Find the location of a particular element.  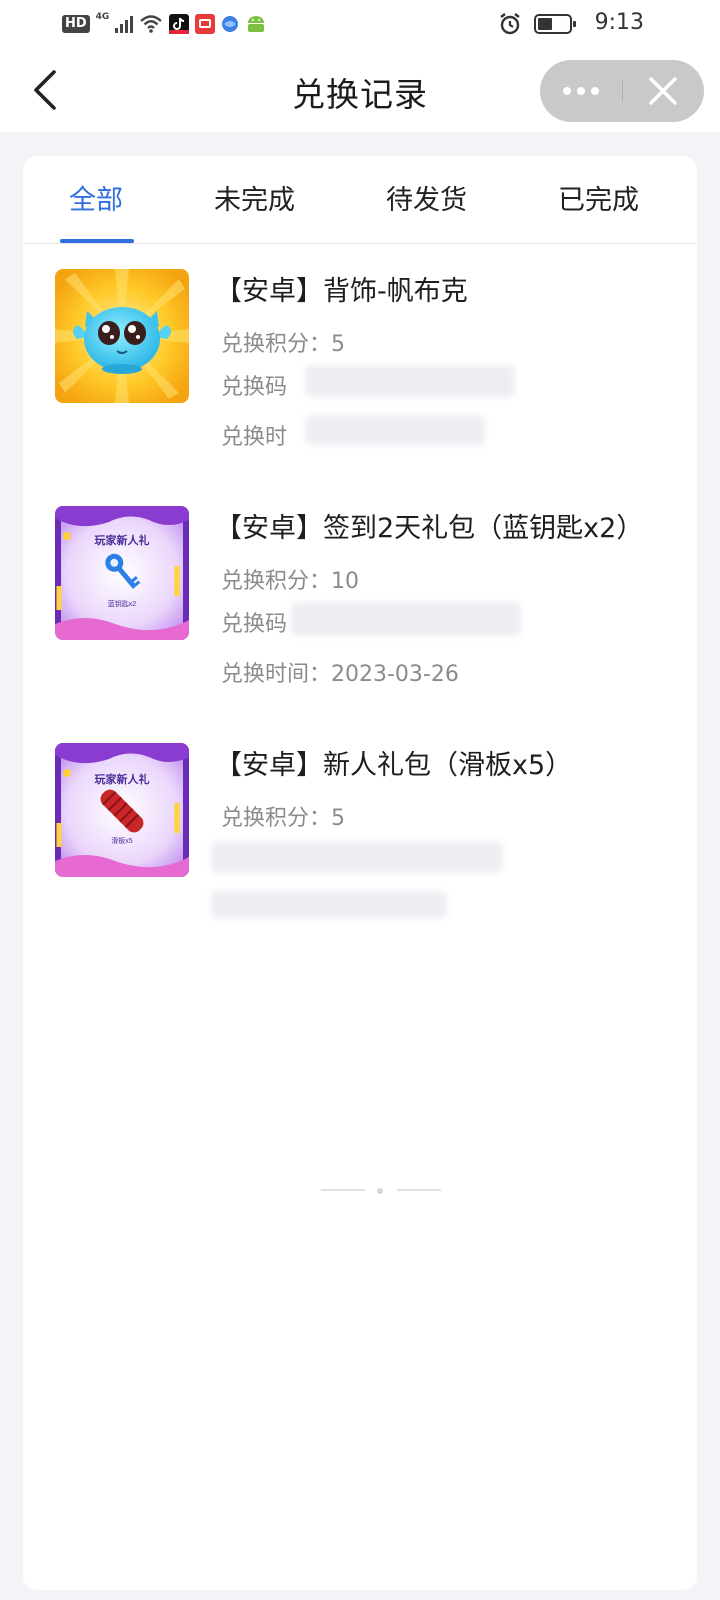

network-type: 4G is located at coordinates (102, 17).